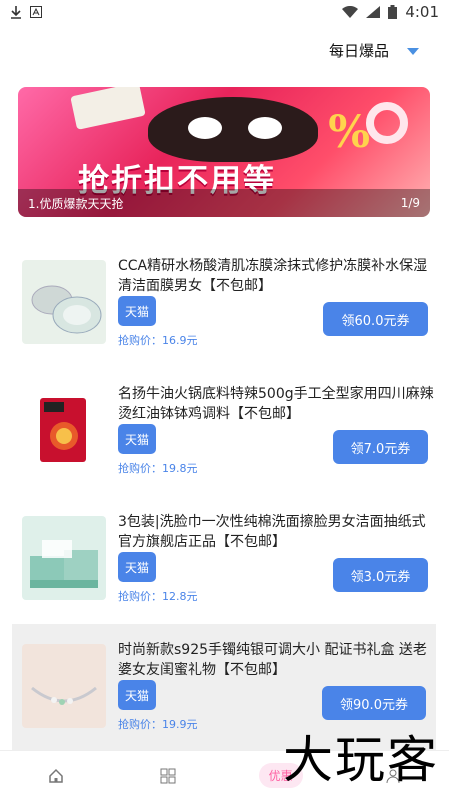 The width and height of the screenshot is (449, 800). Describe the element at coordinates (373, 12) in the screenshot. I see `signal-icon` at that location.